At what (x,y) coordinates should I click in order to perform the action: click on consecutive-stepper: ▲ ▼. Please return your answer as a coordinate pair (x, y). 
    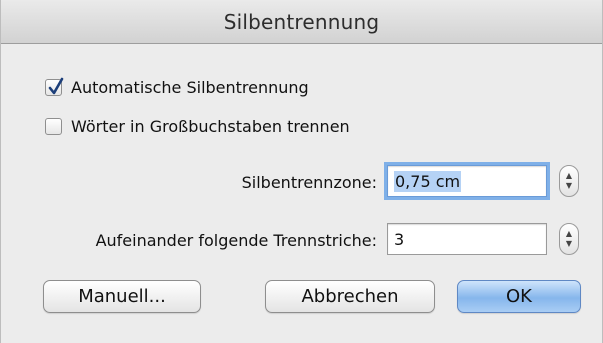
    Looking at the image, I should click on (569, 239).